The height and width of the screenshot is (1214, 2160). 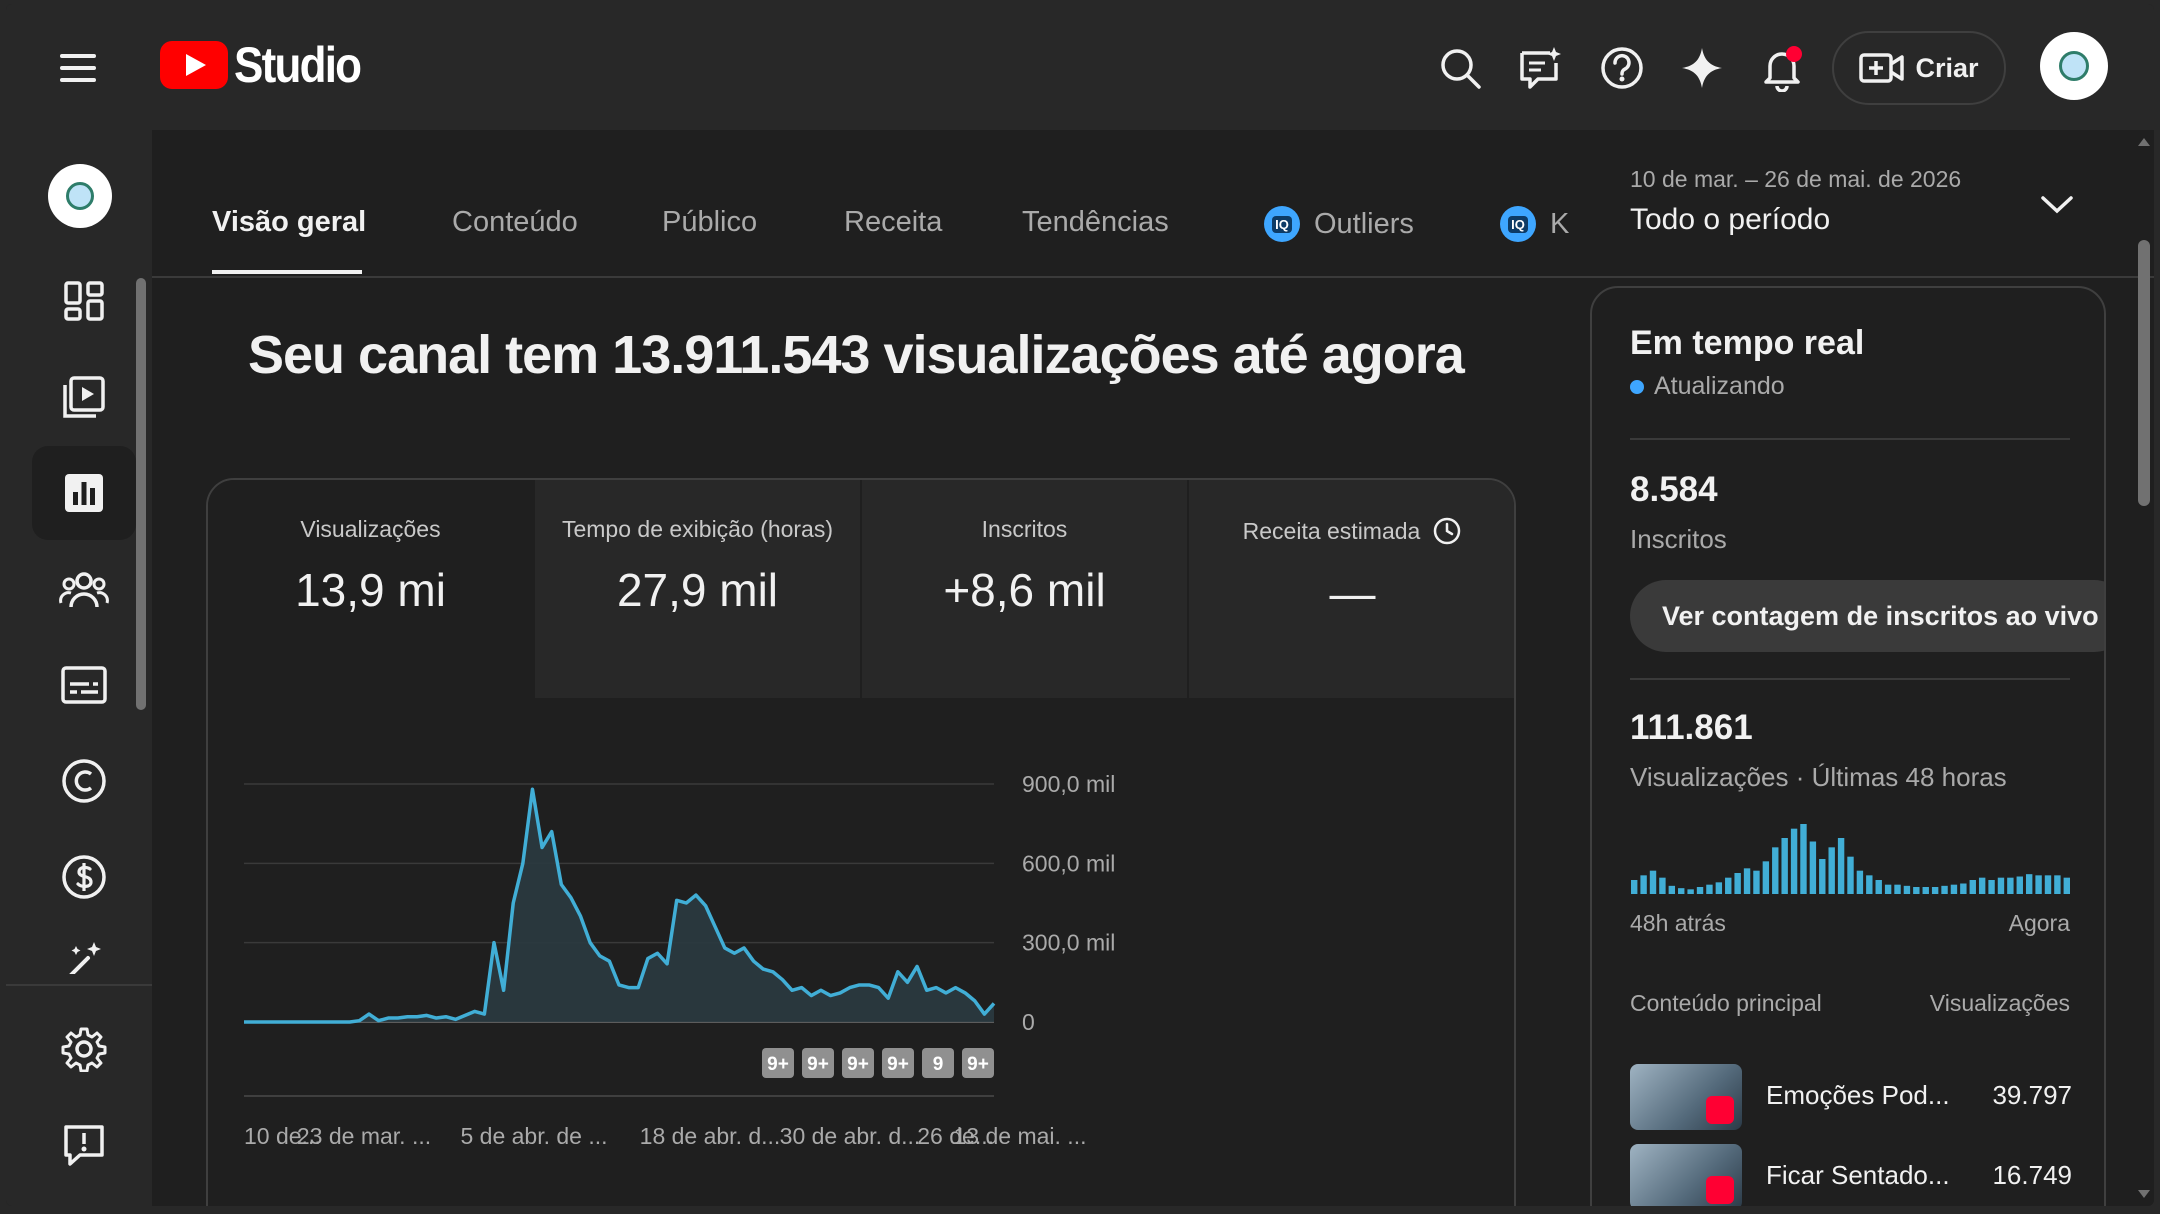 I want to click on metric-value: +8,6 mil, so click(x=1024, y=590).